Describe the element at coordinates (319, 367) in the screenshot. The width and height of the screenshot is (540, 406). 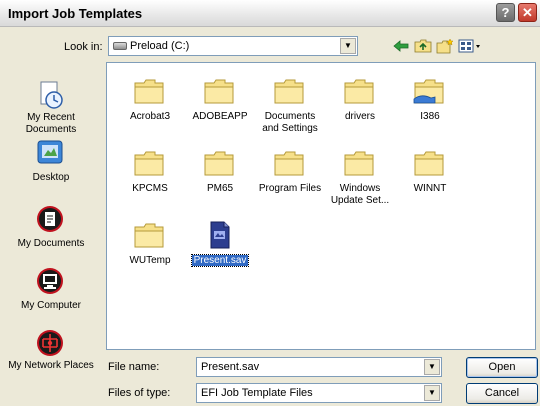
I see `file-name-input: Present.sav ▼` at that location.